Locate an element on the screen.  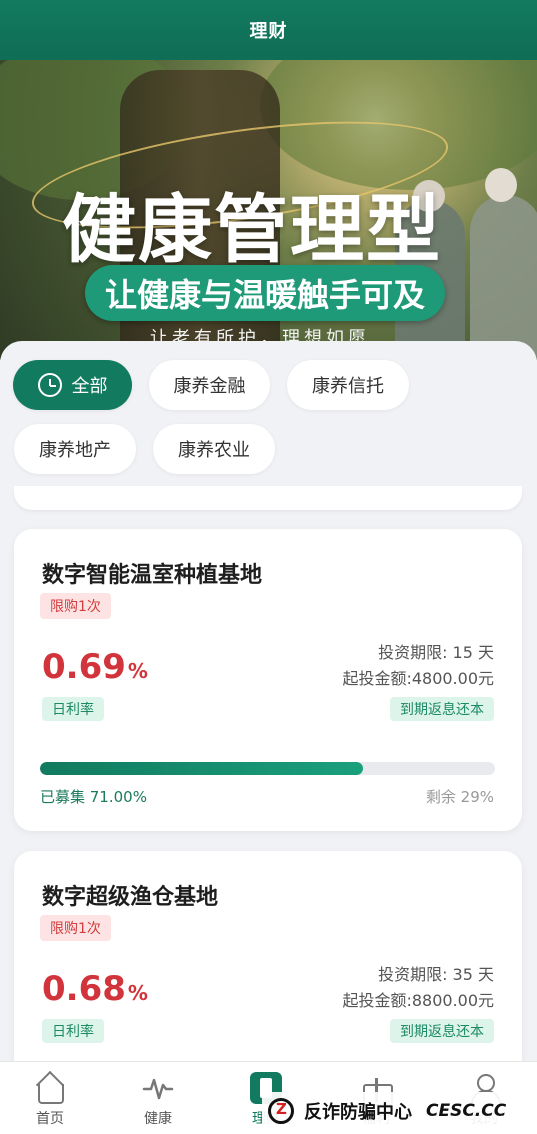
tab-health: 健康 is located at coordinates (158, 1100).